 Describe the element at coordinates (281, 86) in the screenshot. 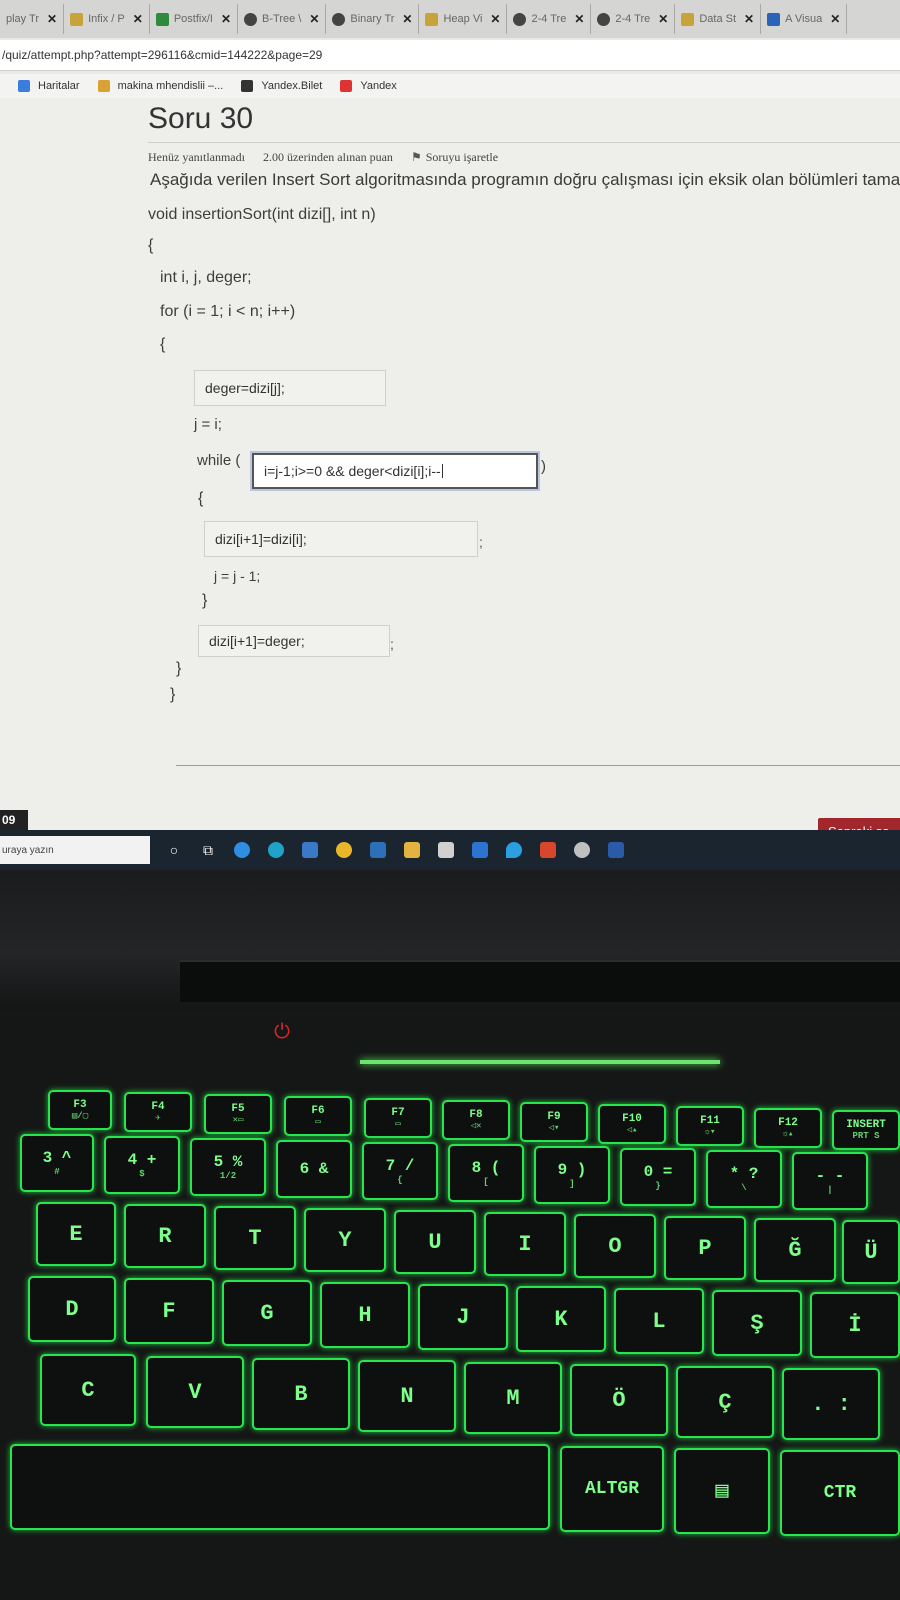

I see `bookmark-yandex-bilet: Yandex.Bilet` at that location.